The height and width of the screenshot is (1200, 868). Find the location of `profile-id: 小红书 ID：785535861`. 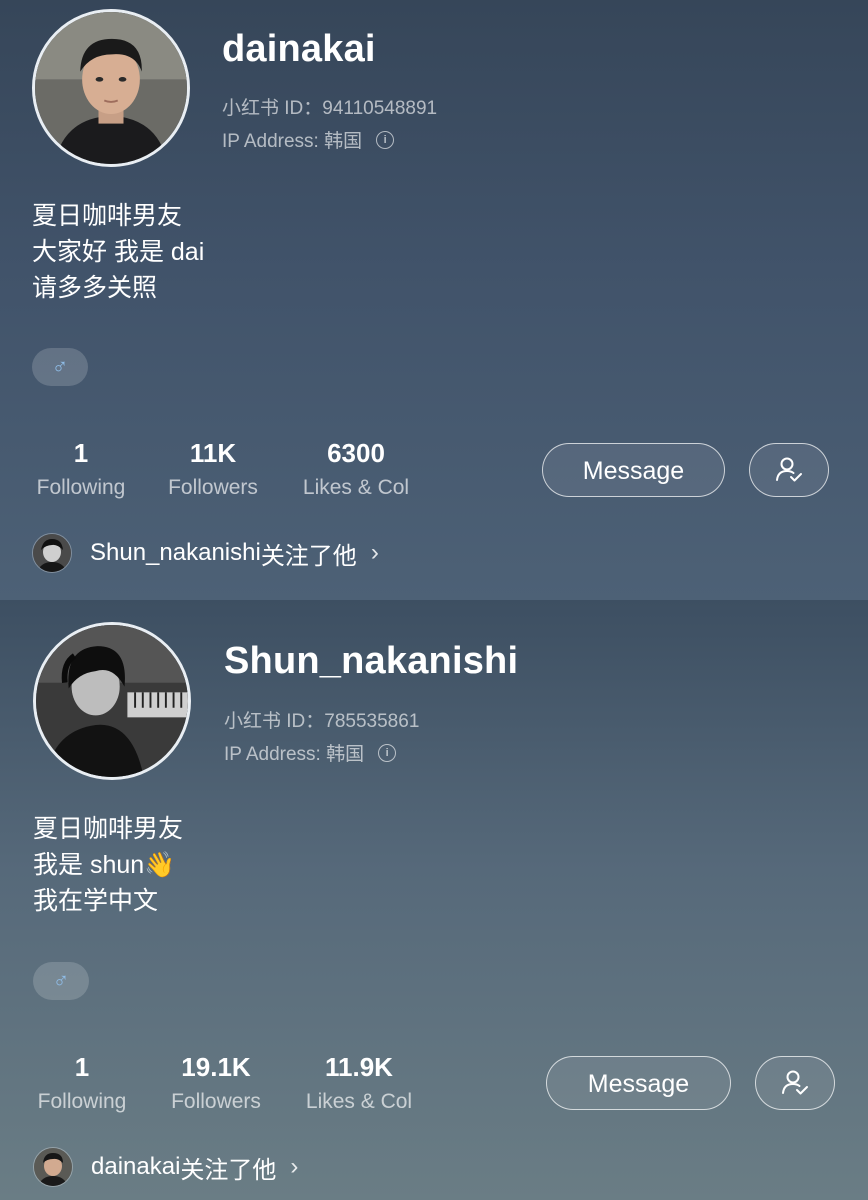

profile-id: 小红书 ID：785535861 is located at coordinates (321, 719).